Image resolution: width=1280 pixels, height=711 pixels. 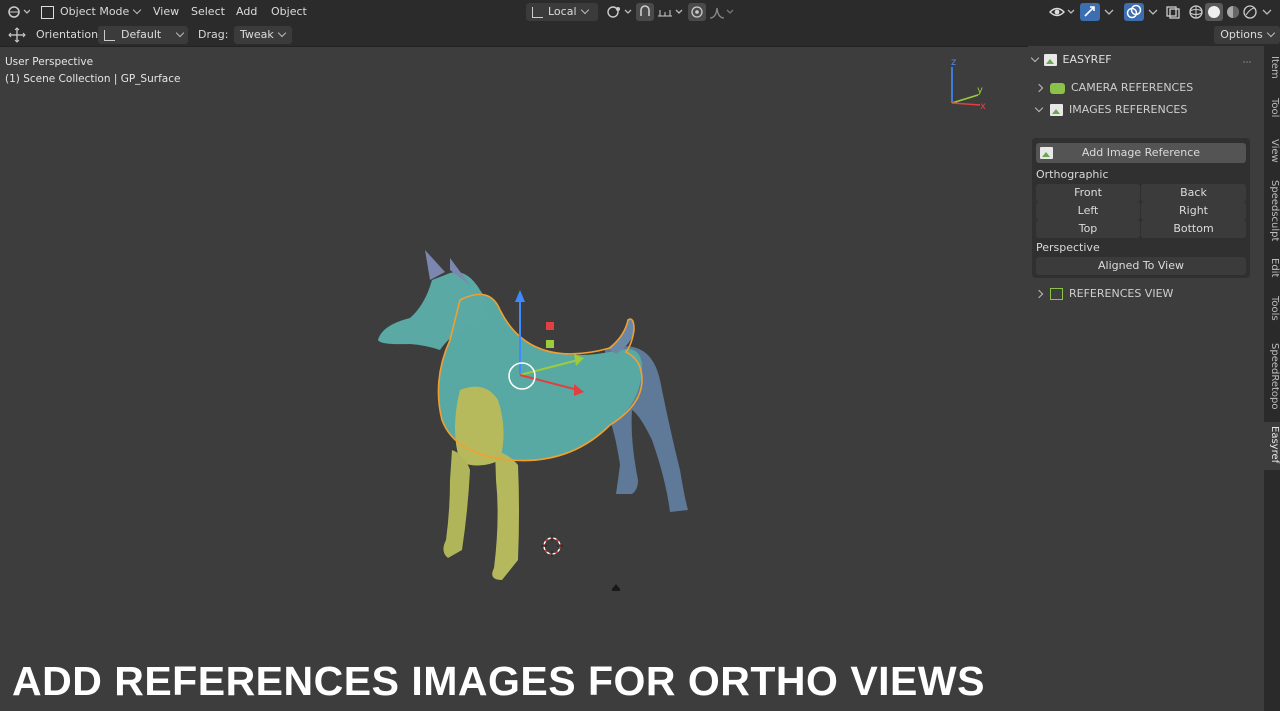 I want to click on tab-item: Item, so click(x=1273, y=67).